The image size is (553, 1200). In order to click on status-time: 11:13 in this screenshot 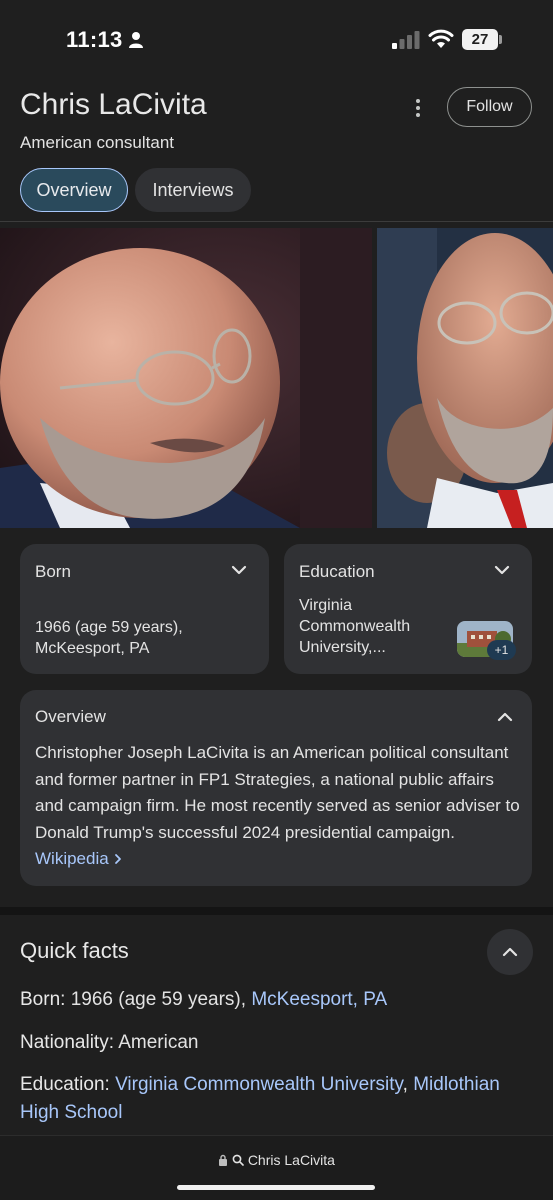, I will do `click(94, 39)`.